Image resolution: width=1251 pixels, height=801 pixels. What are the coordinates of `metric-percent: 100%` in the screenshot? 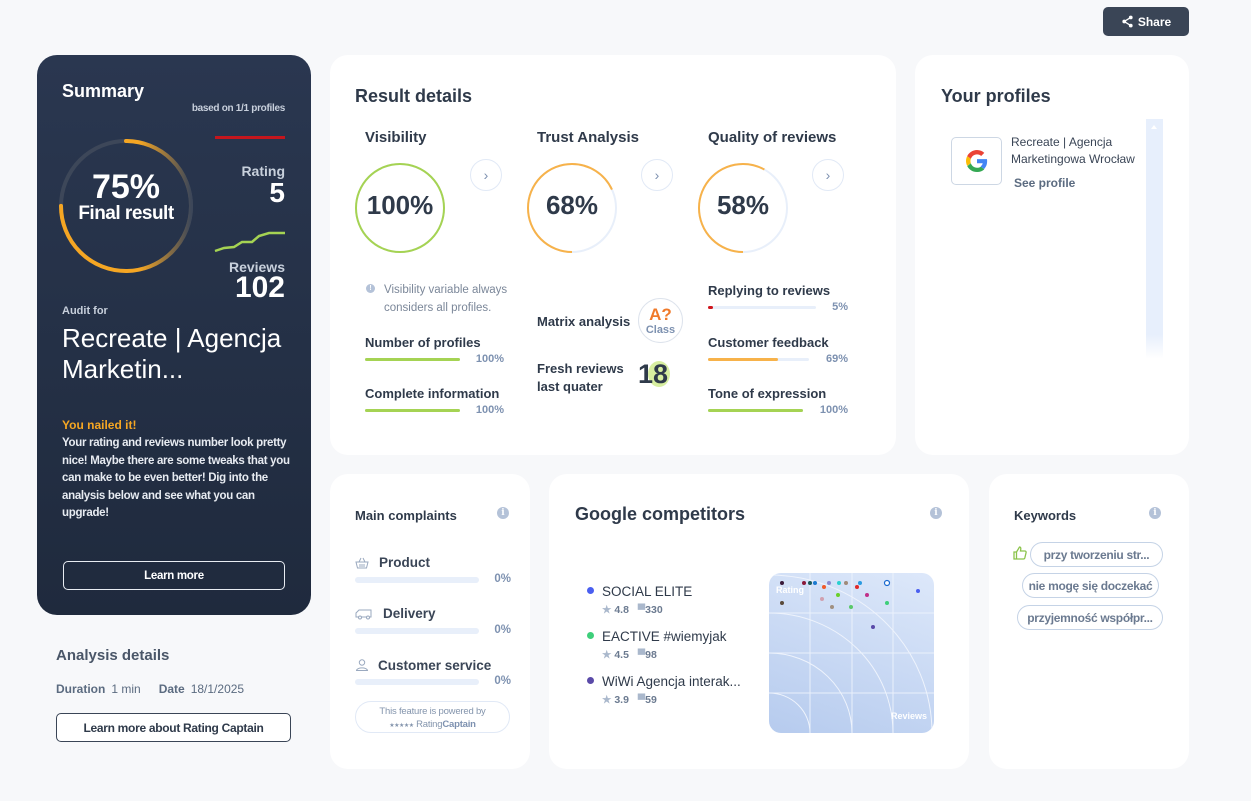 It's located at (489, 410).